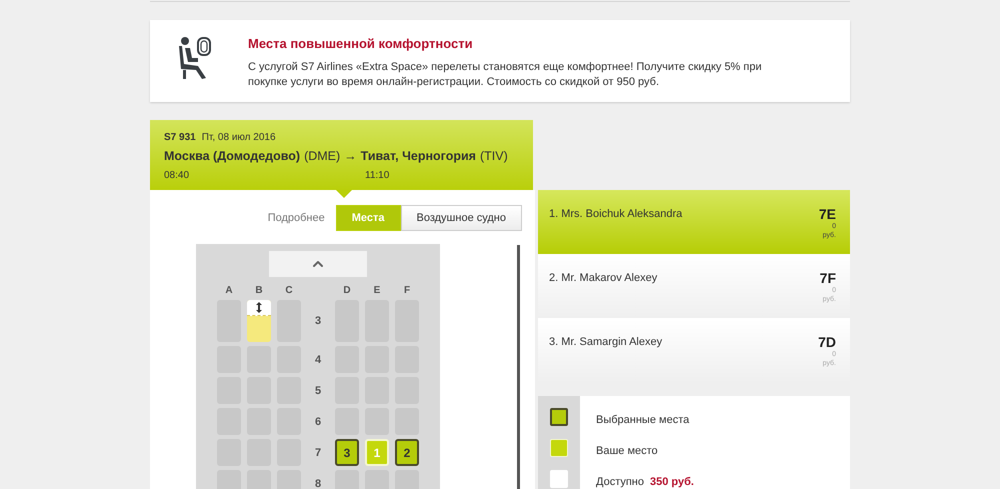  I want to click on row-number: 5, so click(318, 390).